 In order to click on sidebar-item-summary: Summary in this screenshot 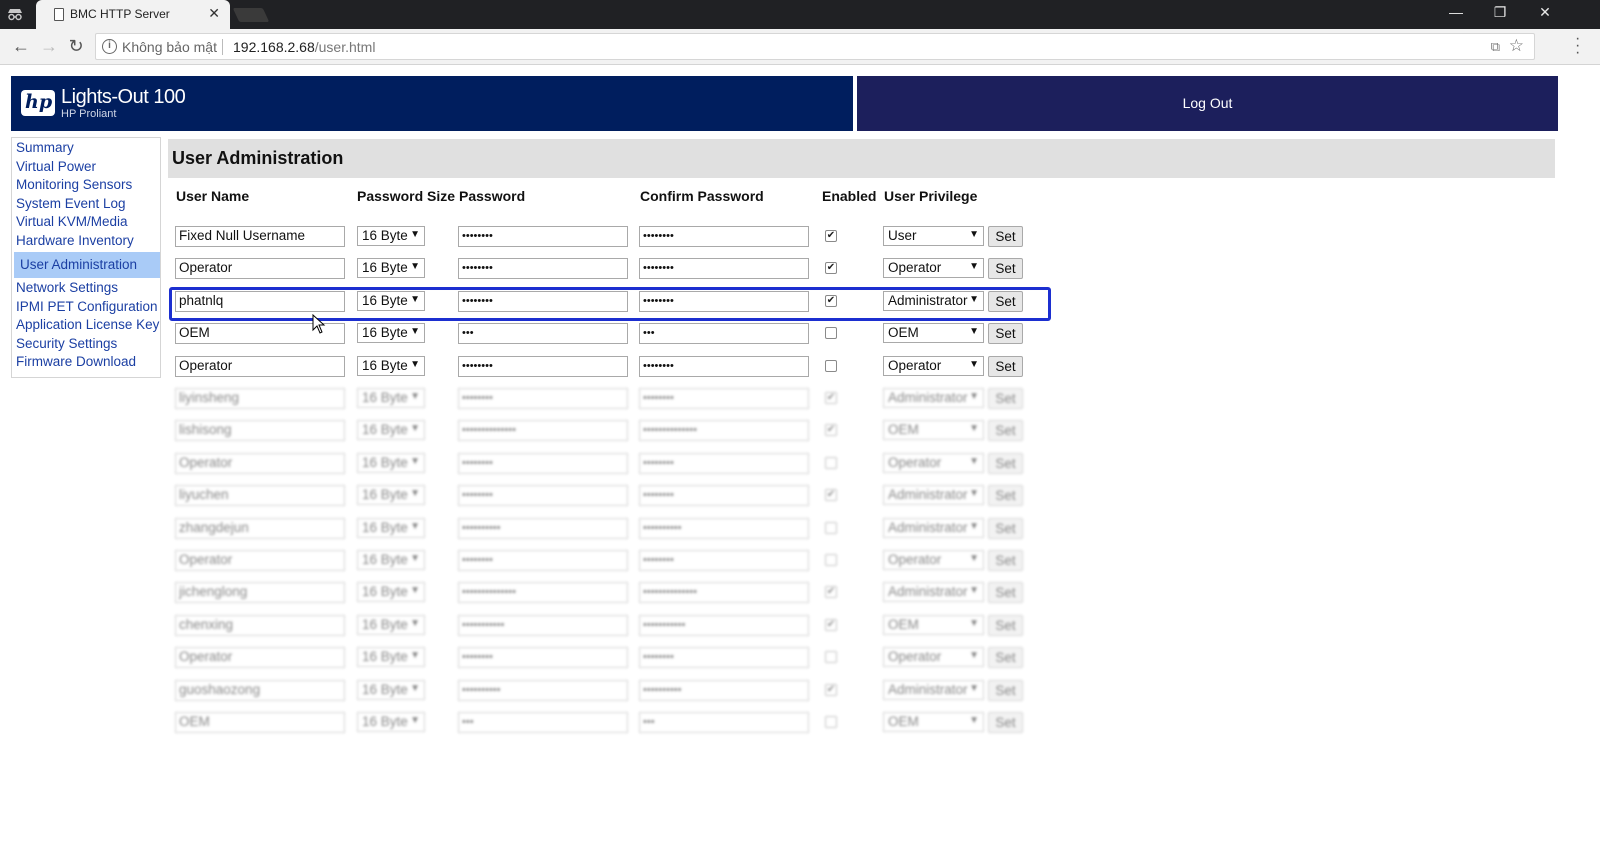, I will do `click(45, 147)`.